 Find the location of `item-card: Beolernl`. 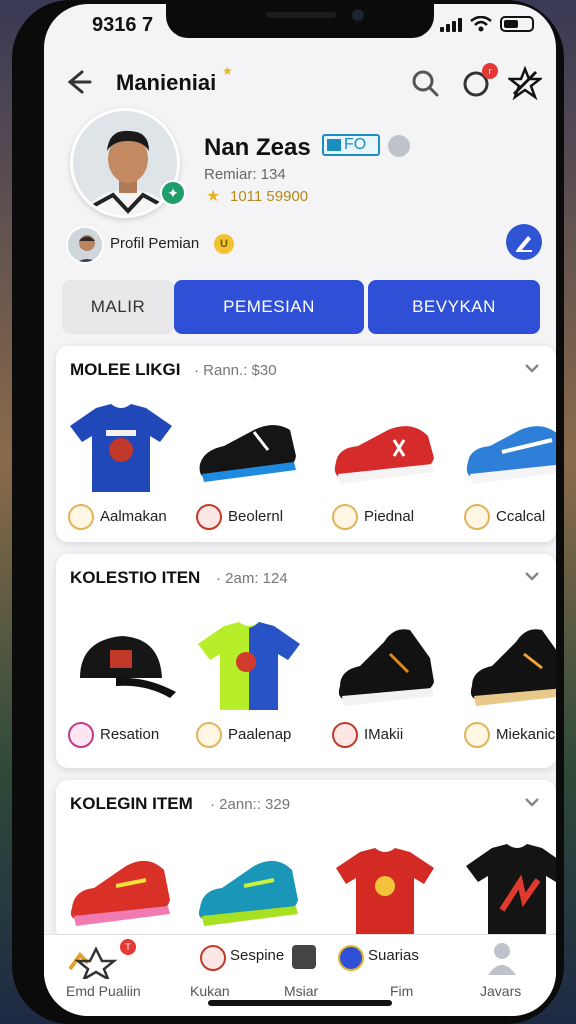

item-card: Beolernl is located at coordinates (248, 467).